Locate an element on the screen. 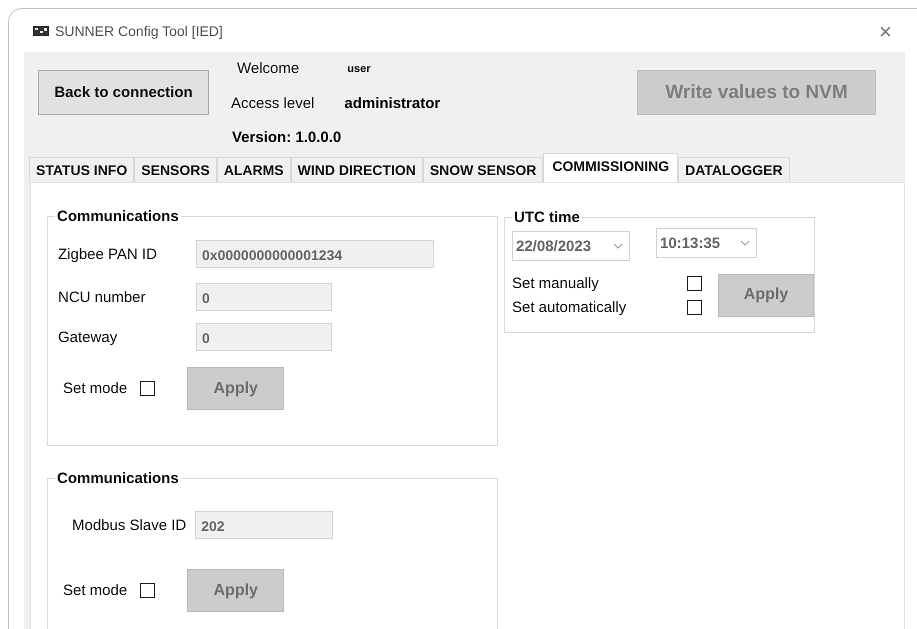 The width and height of the screenshot is (917, 629). window-title: SUNNER Config Tool [IED] is located at coordinates (139, 30).